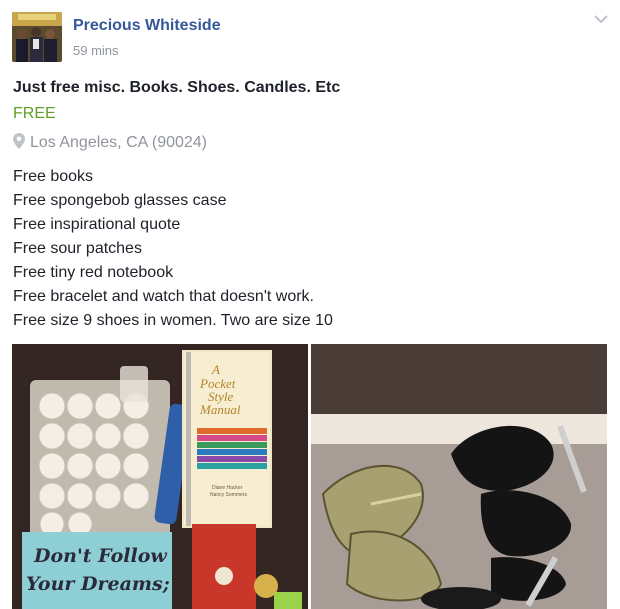 This screenshot has width=620, height=609. Describe the element at coordinates (100, 556) in the screenshot. I see `svg-text: Don't Follow` at that location.